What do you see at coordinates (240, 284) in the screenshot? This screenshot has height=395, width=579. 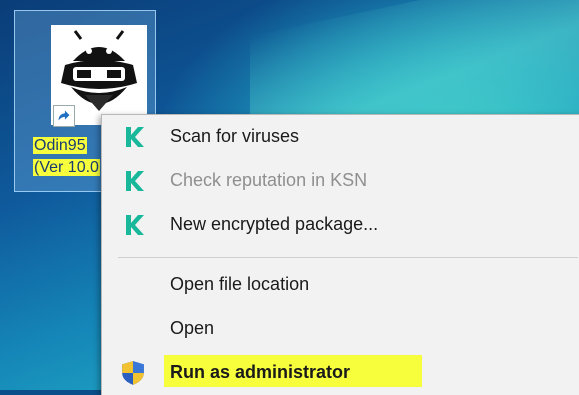 I see `menu-item-label: Open file location` at bounding box center [240, 284].